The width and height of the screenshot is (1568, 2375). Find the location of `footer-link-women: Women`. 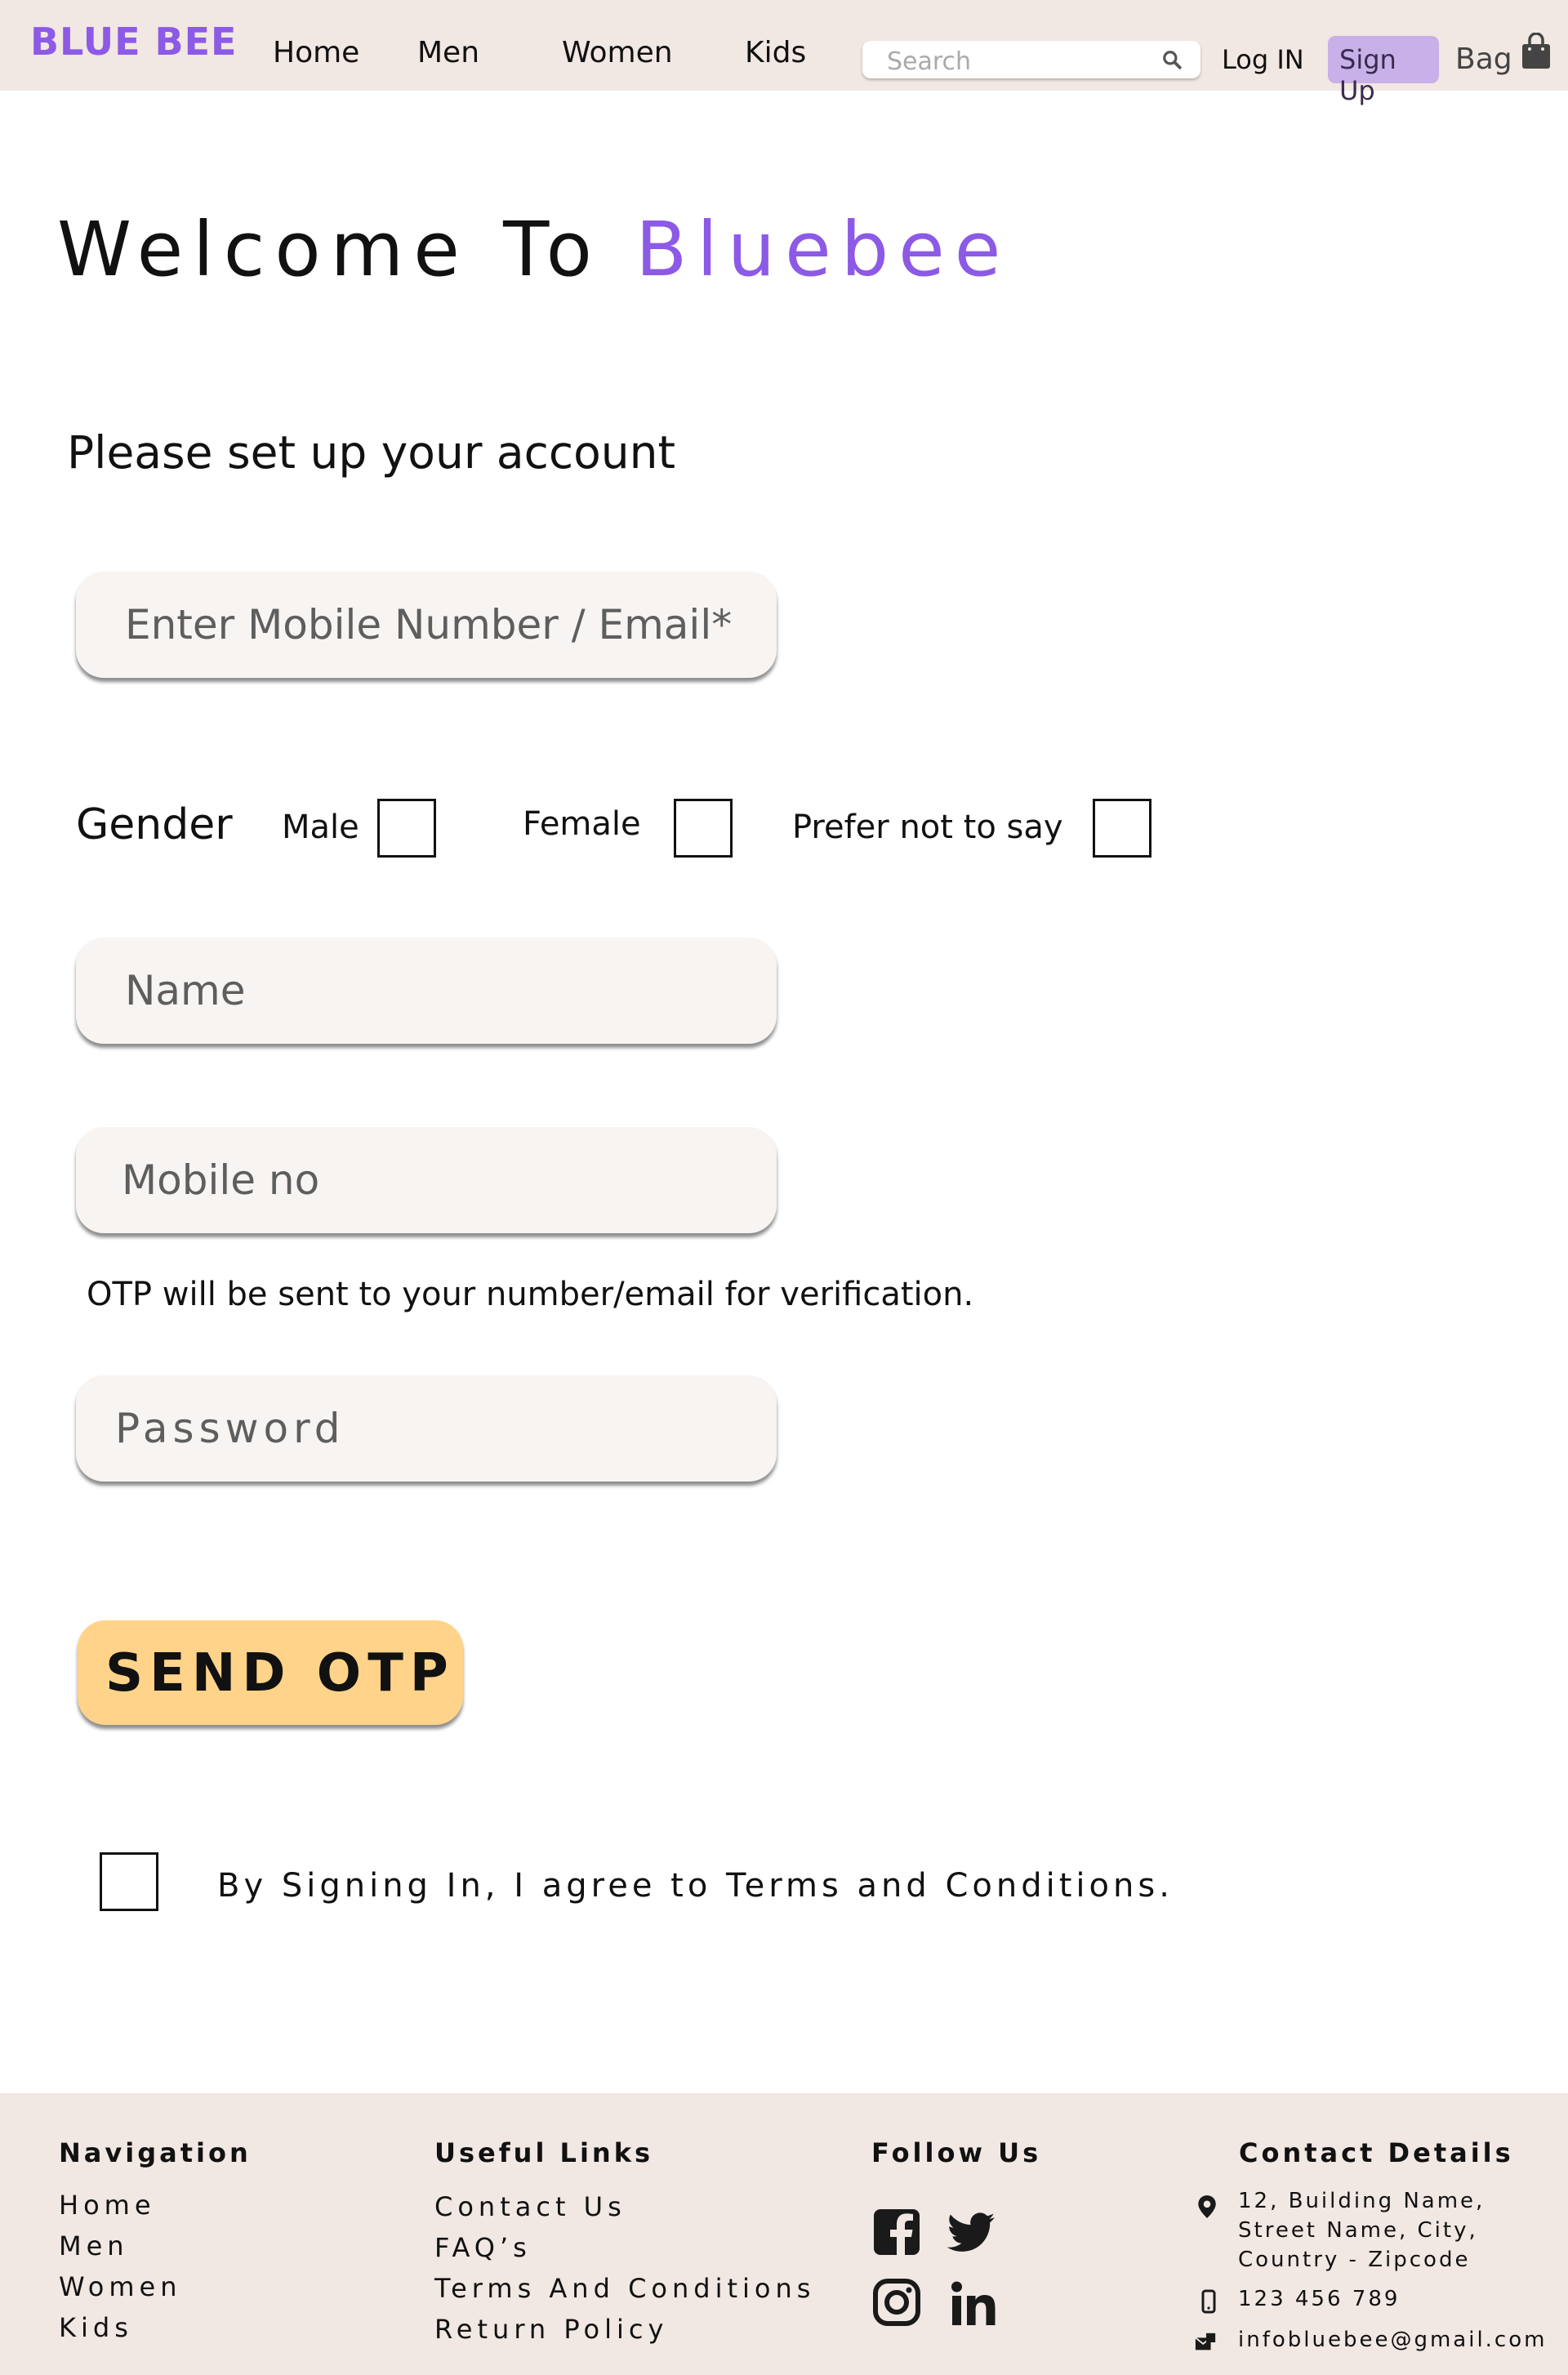

footer-link-women: Women is located at coordinates (120, 2286).